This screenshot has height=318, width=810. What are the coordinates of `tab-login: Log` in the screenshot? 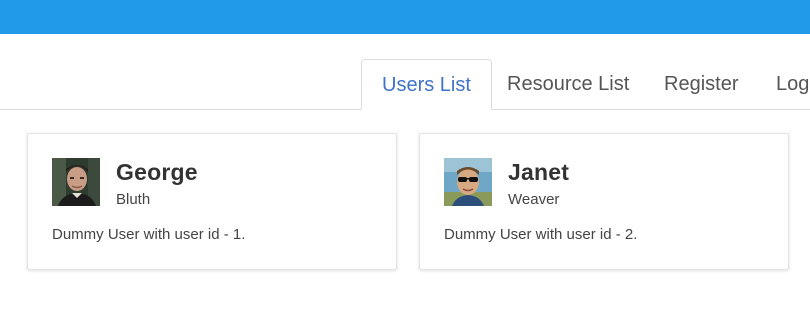 It's located at (792, 84).